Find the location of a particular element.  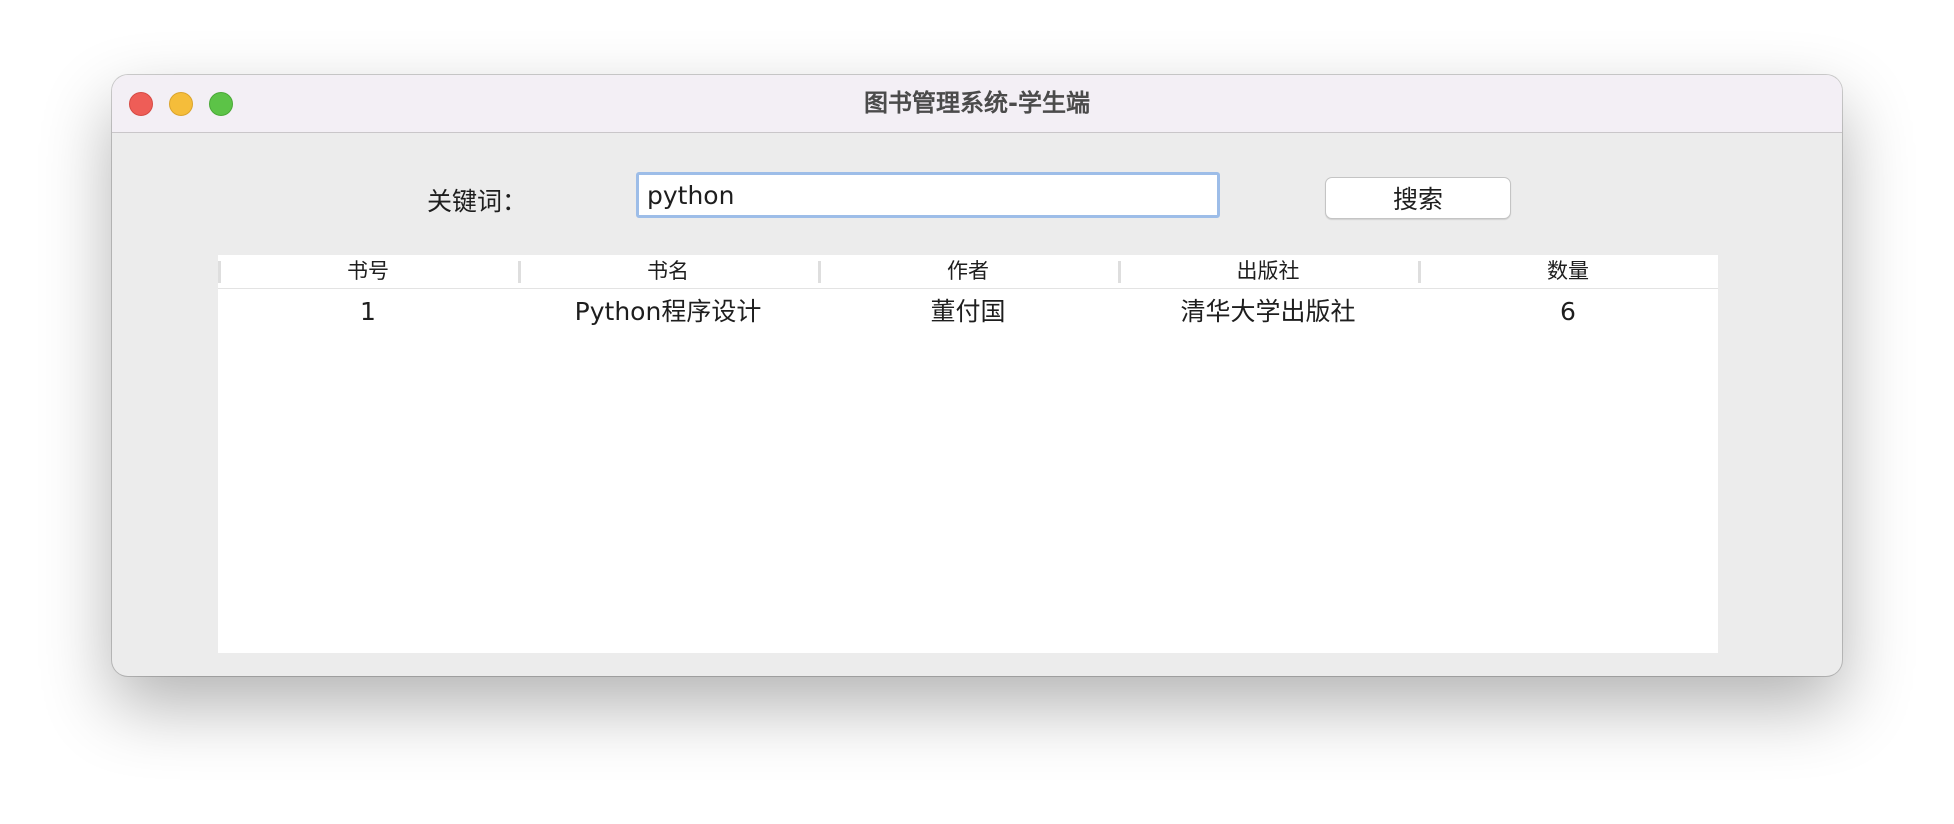

cell-book-id: 1 is located at coordinates (368, 311).